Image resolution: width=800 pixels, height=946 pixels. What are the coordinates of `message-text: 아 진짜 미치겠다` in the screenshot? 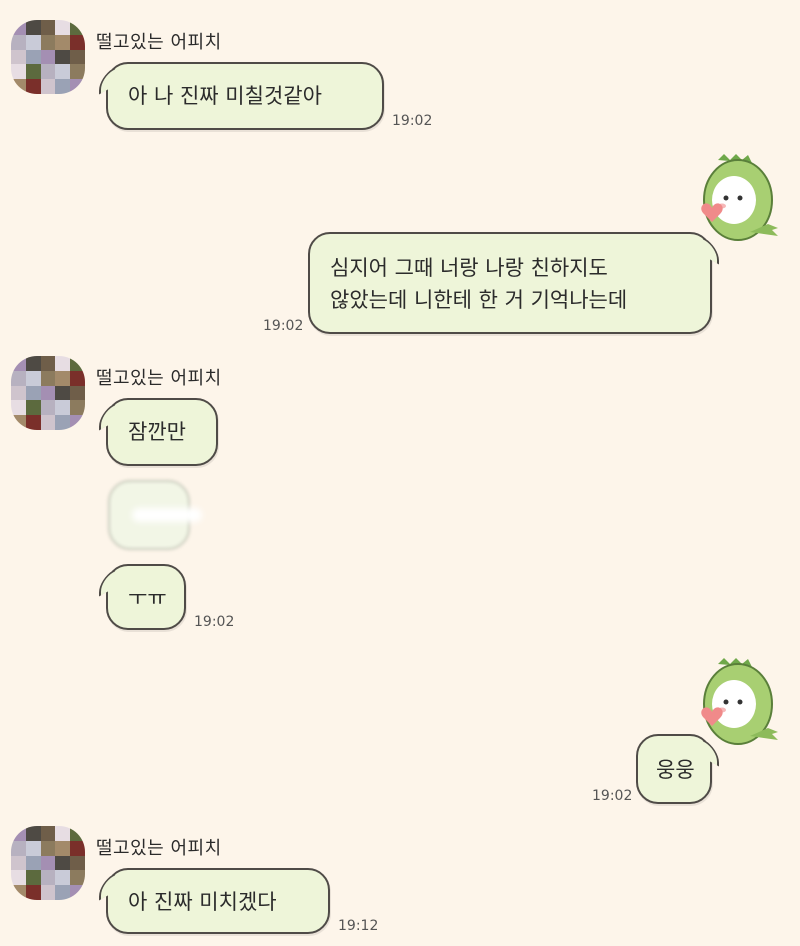 It's located at (202, 902).